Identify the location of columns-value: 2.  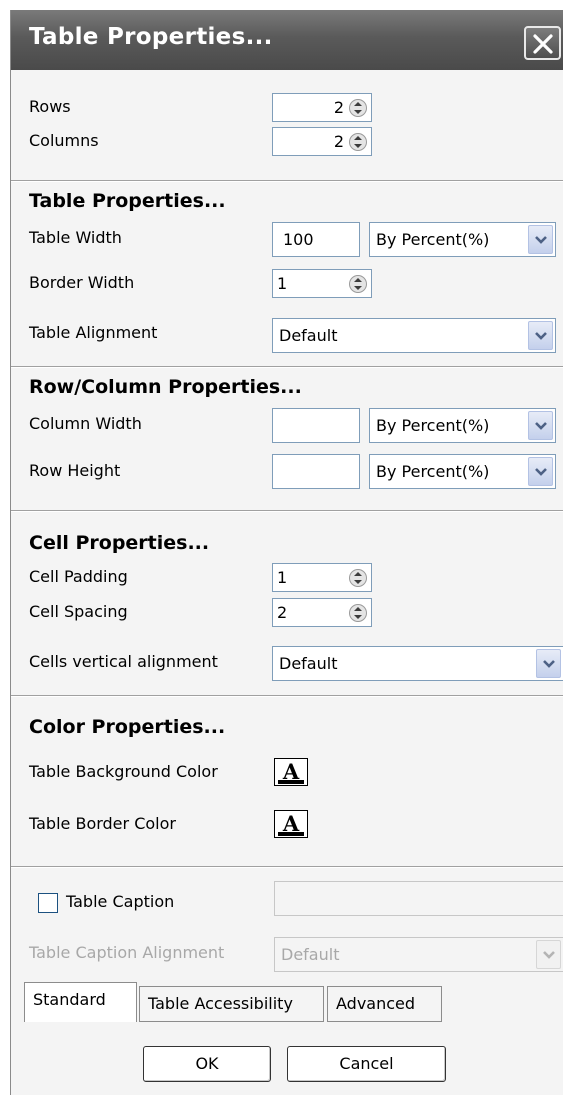
(338, 141).